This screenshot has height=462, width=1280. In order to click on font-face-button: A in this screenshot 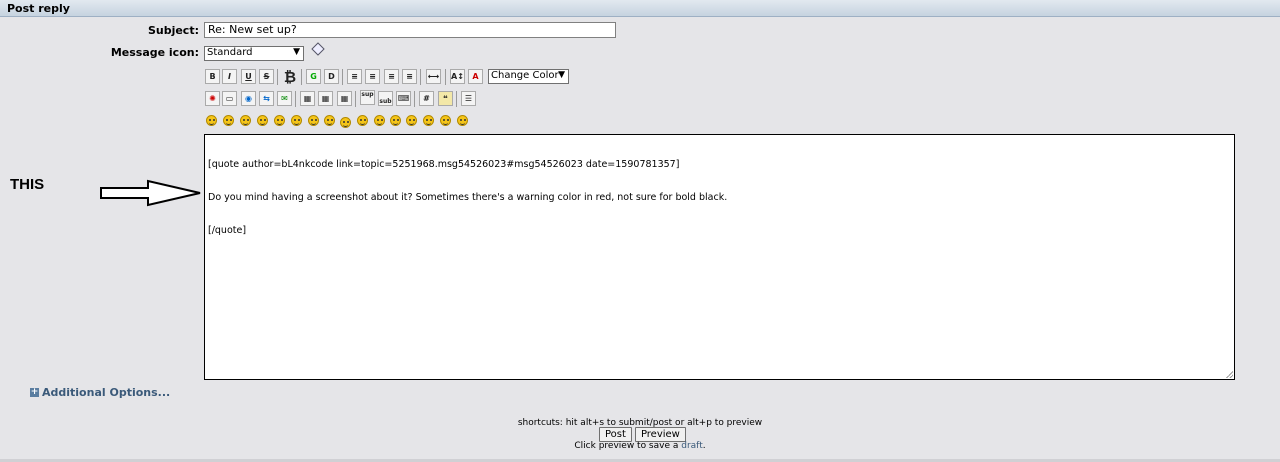, I will do `click(475, 76)`.